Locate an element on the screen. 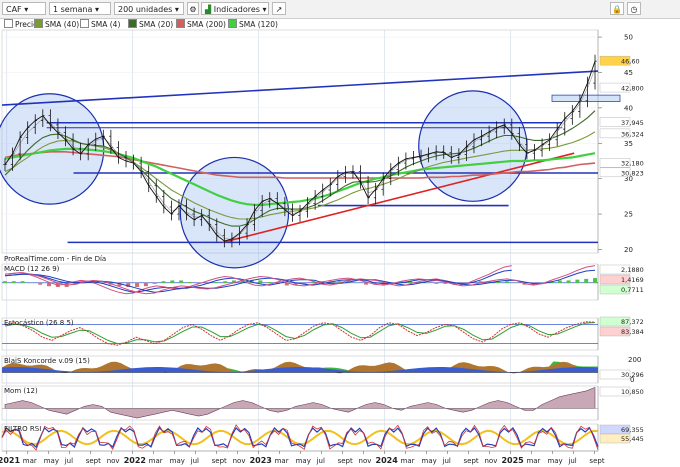 Image resolution: width=680 pixels, height=467 pixels. y-tick-label: 50 is located at coordinates (628, 38).